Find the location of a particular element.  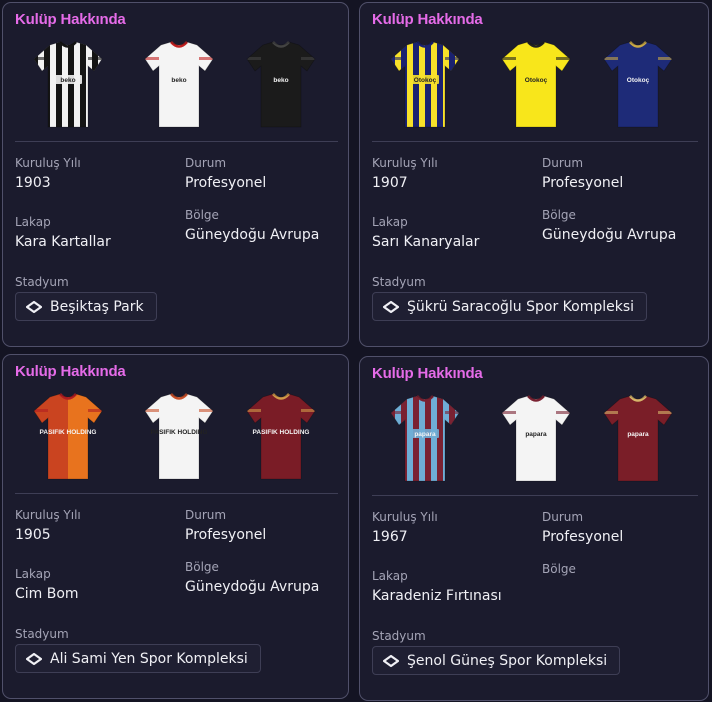

stadium-button: Beşiktaş Park is located at coordinates (86, 306).